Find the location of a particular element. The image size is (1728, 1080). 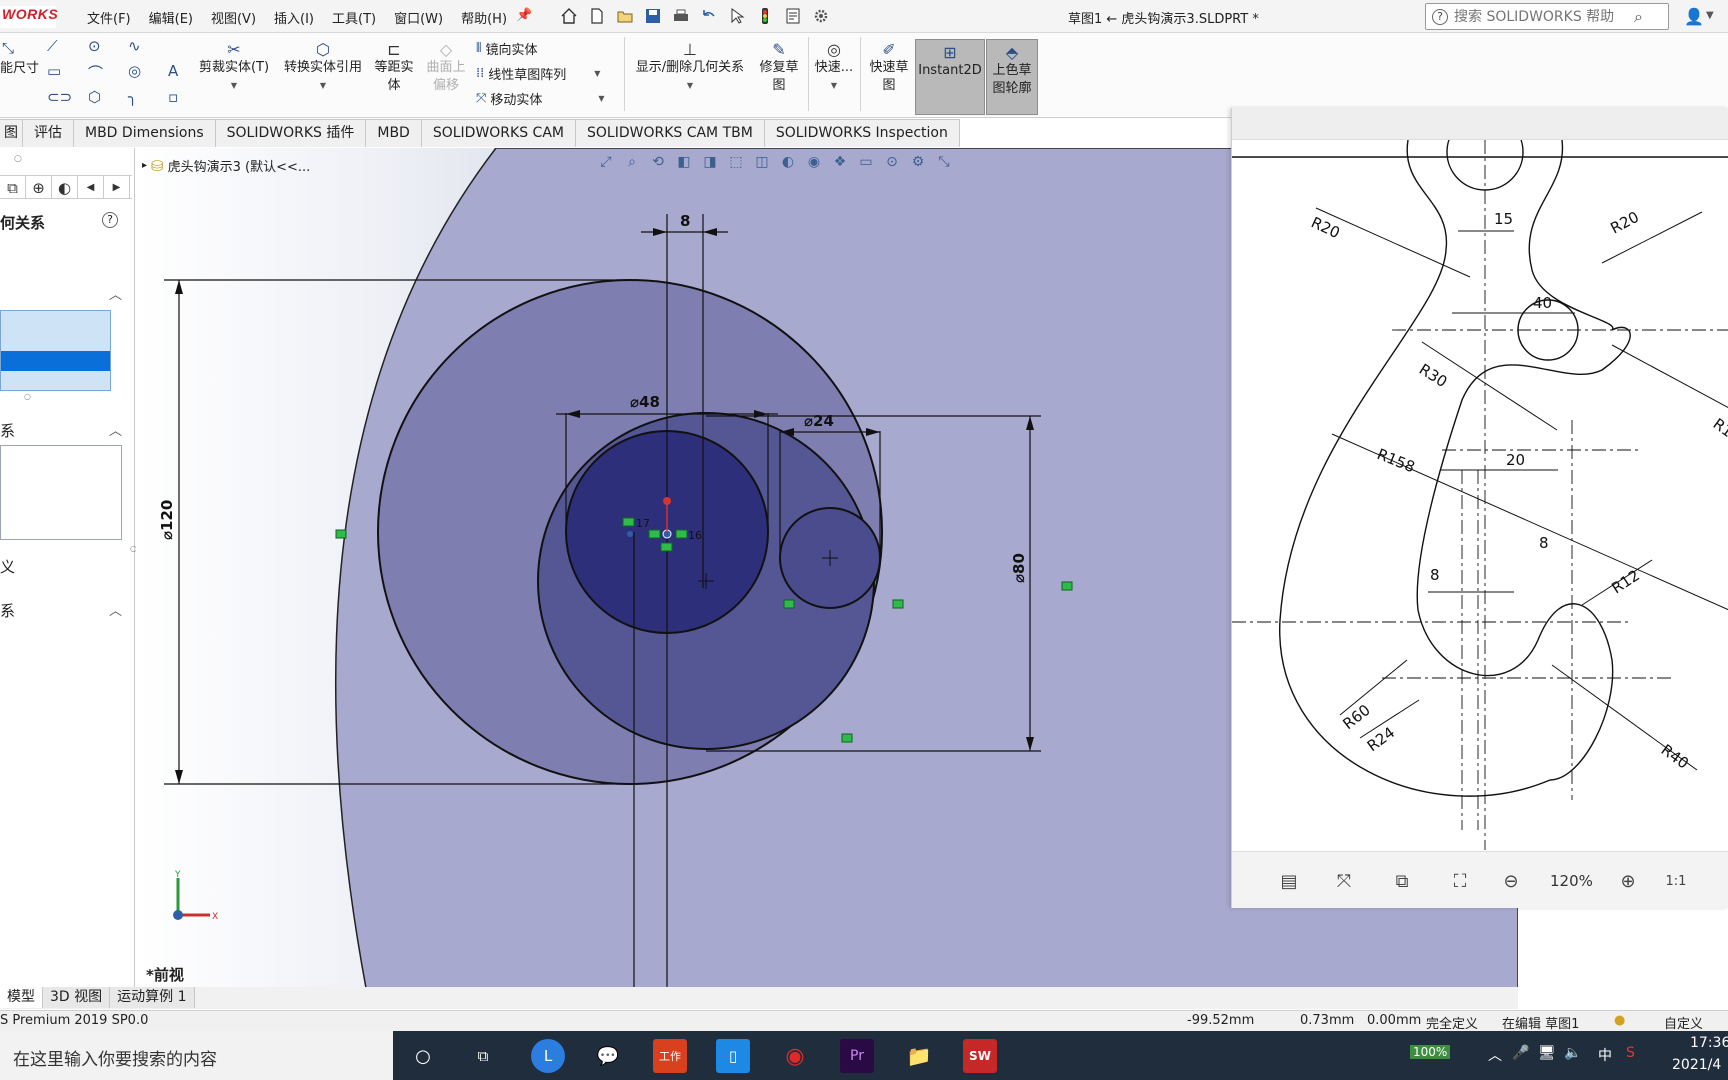

help-search-box: ? ⌕ is located at coordinates (1547, 16).